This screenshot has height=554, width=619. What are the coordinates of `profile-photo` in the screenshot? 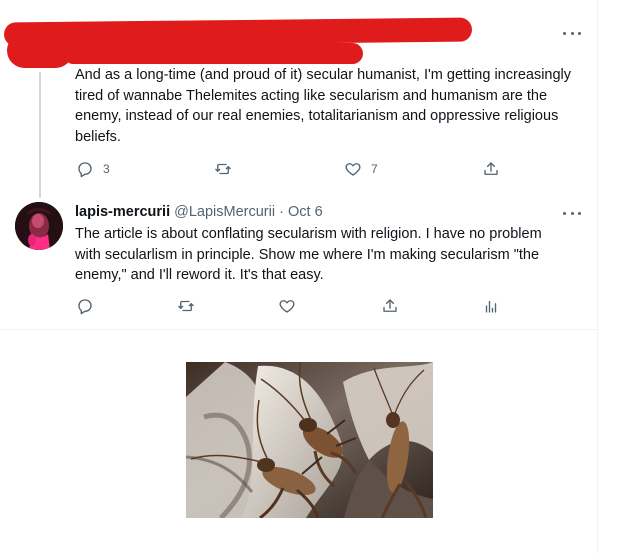 It's located at (39, 226).